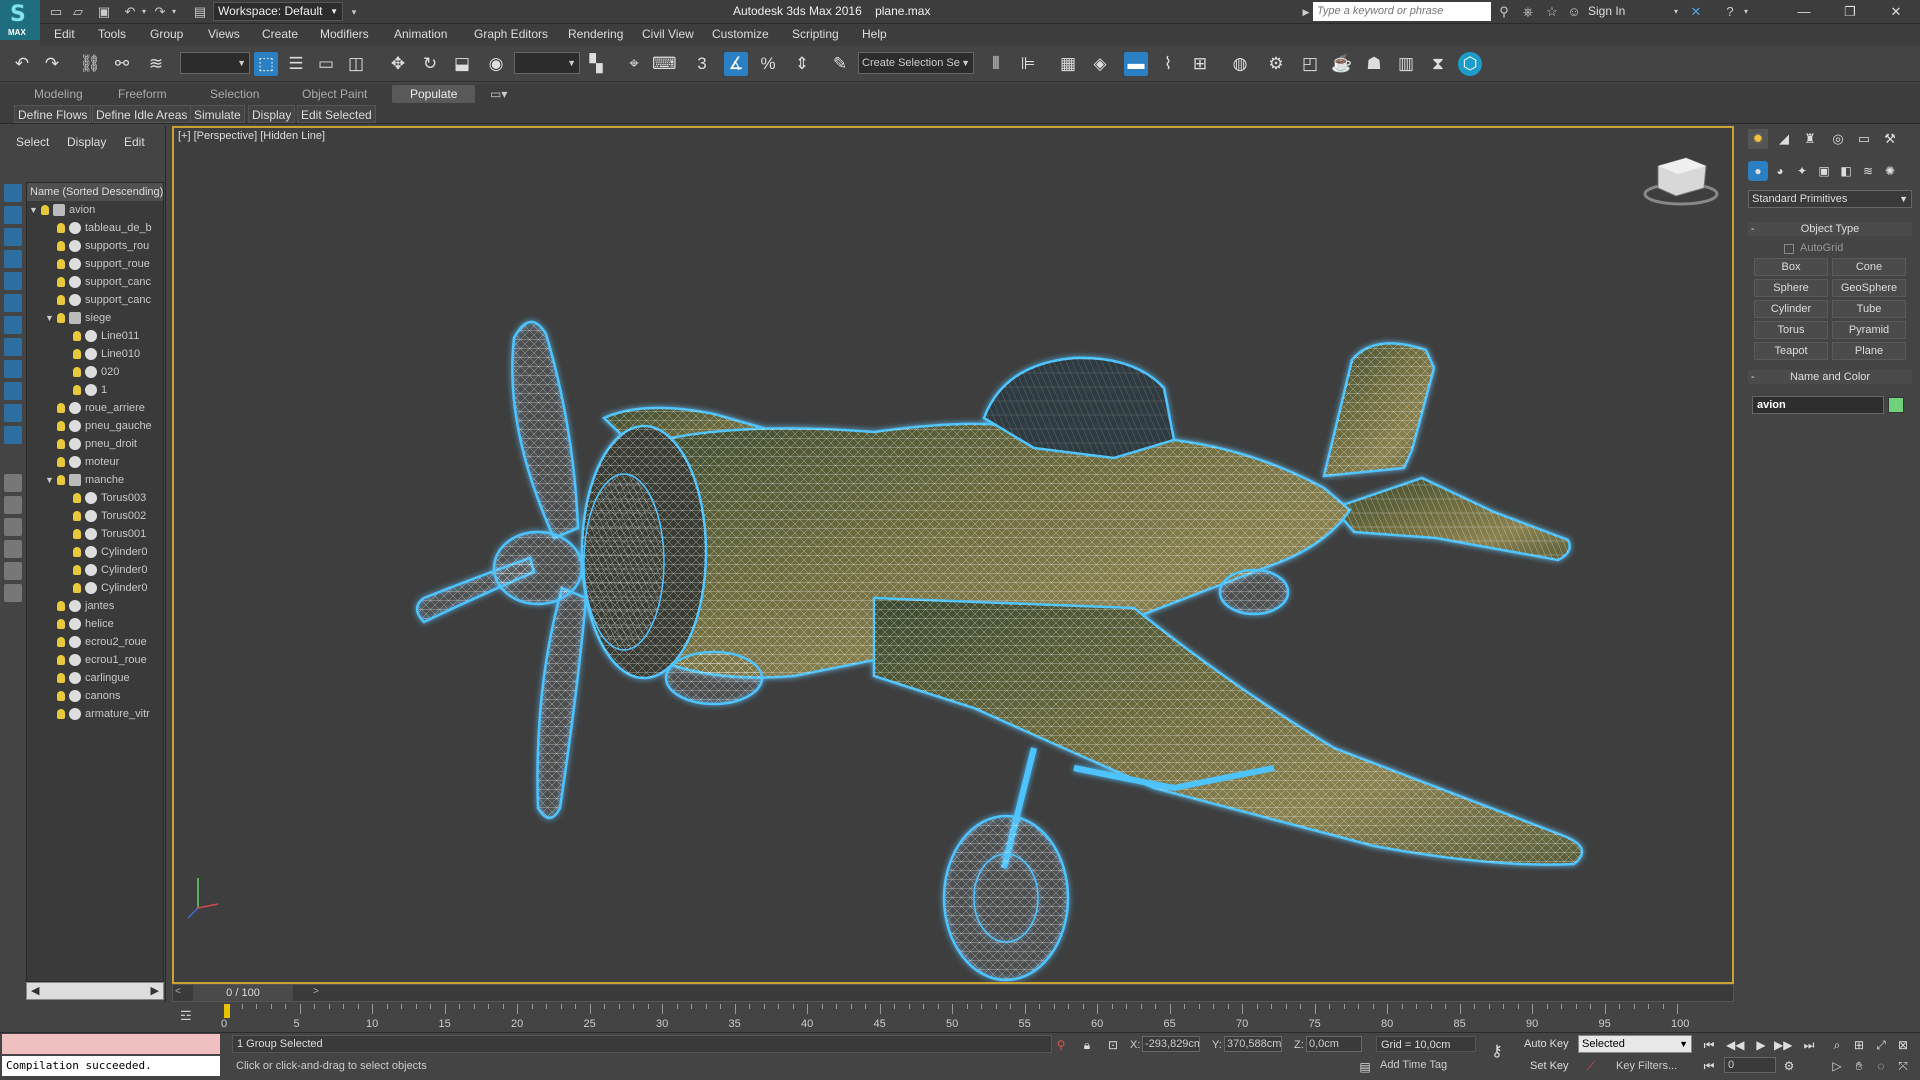  What do you see at coordinates (142, 114) in the screenshot?
I see `define-idle-areas-button: Define Idle Areas` at bounding box center [142, 114].